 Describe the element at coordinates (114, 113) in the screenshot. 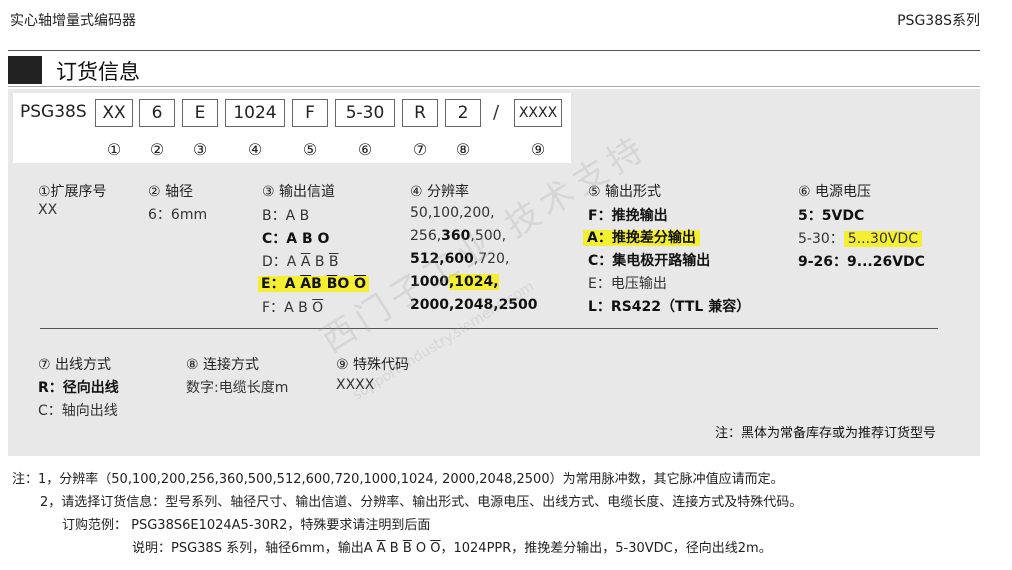

I see `code-cell-1: XX` at that location.